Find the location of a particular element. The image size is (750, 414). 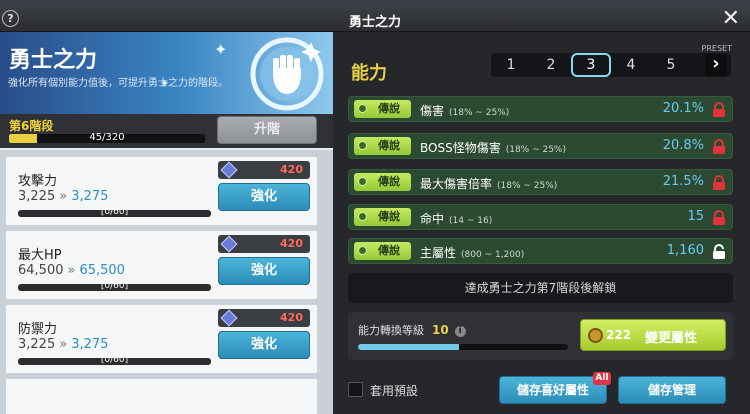

coin-icon is located at coordinates (595, 335).